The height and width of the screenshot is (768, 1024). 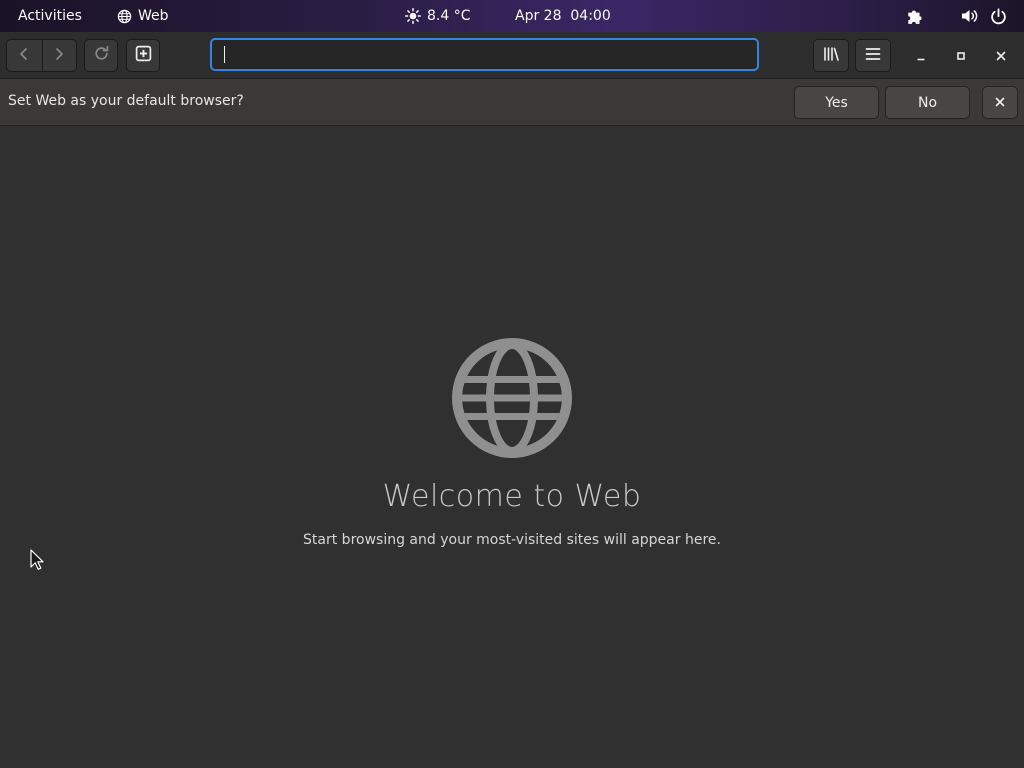 I want to click on infobar-message: Set Web as your default browser?, so click(x=126, y=101).